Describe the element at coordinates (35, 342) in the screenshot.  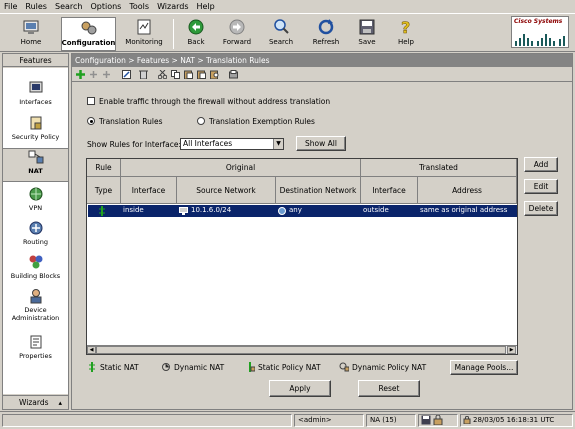
I see `properties-icon` at that location.